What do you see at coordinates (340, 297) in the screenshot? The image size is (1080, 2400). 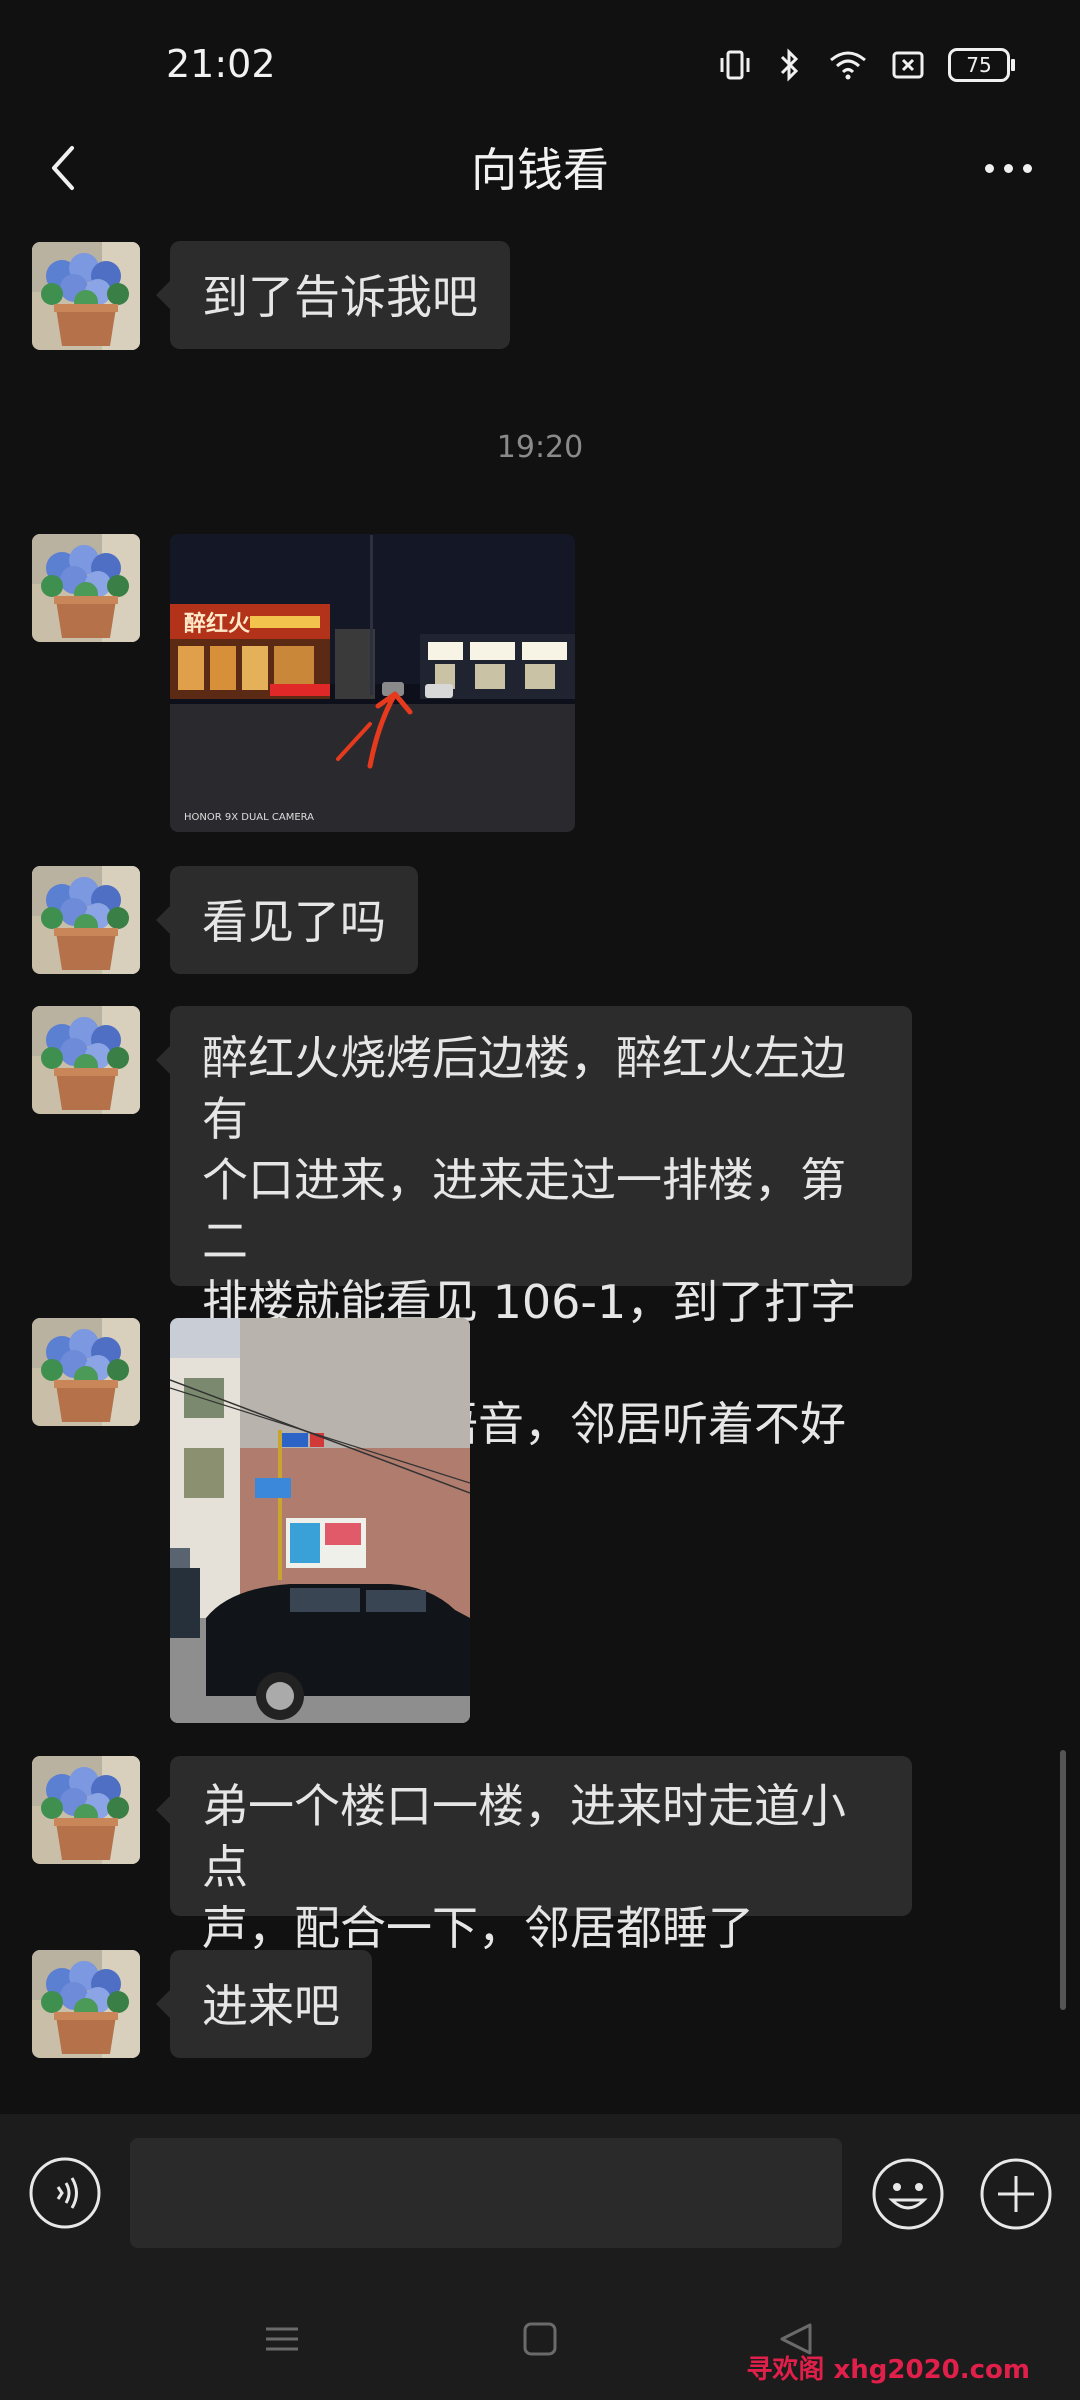 I see `message-text: 到了告诉我吧` at bounding box center [340, 297].